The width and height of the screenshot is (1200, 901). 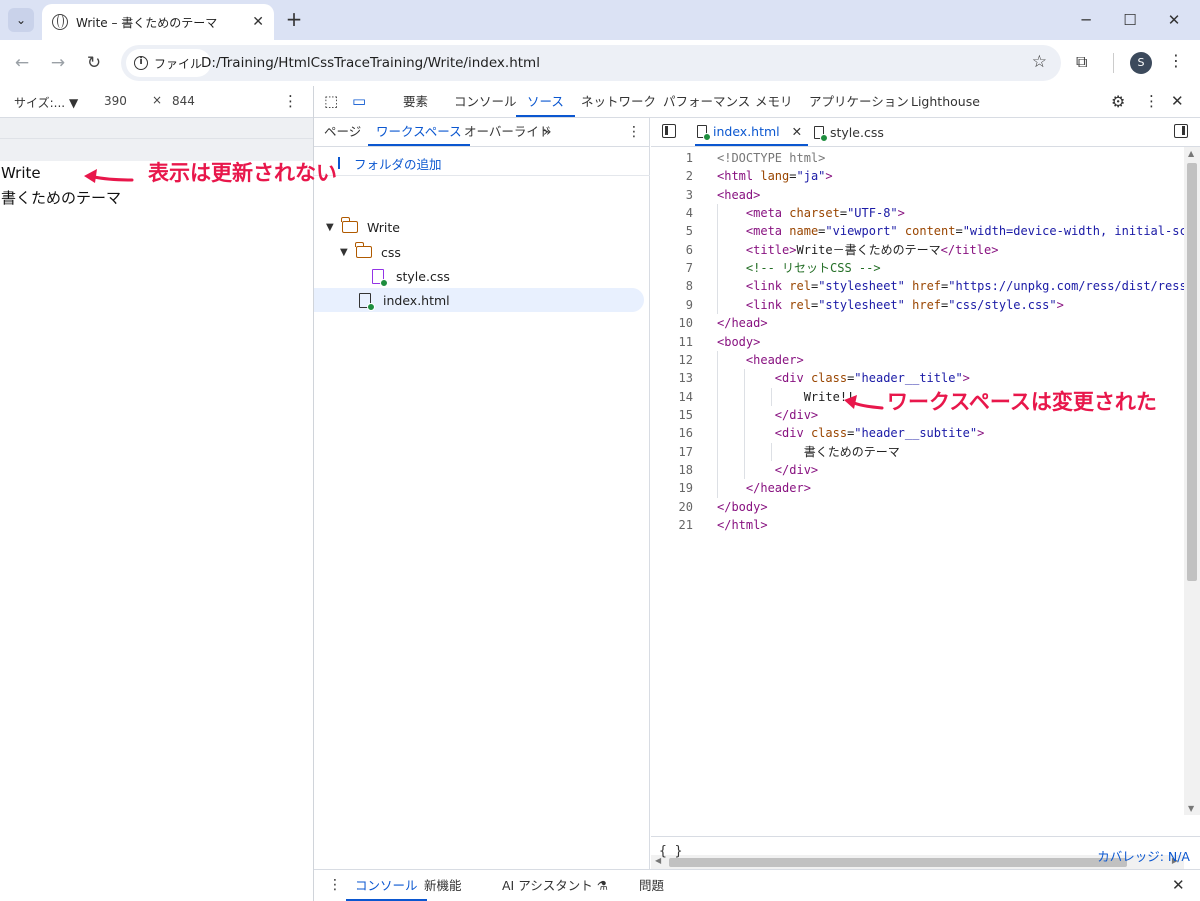 I want to click on tab-elements: 要素, so click(x=415, y=101).